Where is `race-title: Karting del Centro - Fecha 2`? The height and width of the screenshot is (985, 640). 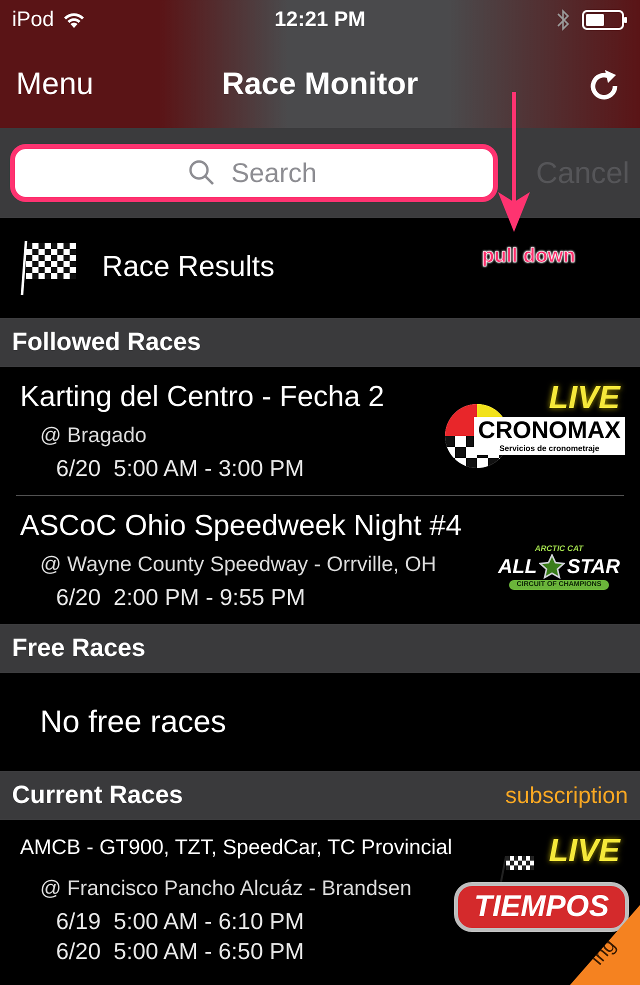
race-title: Karting del Centro - Fecha 2 is located at coordinates (200, 397).